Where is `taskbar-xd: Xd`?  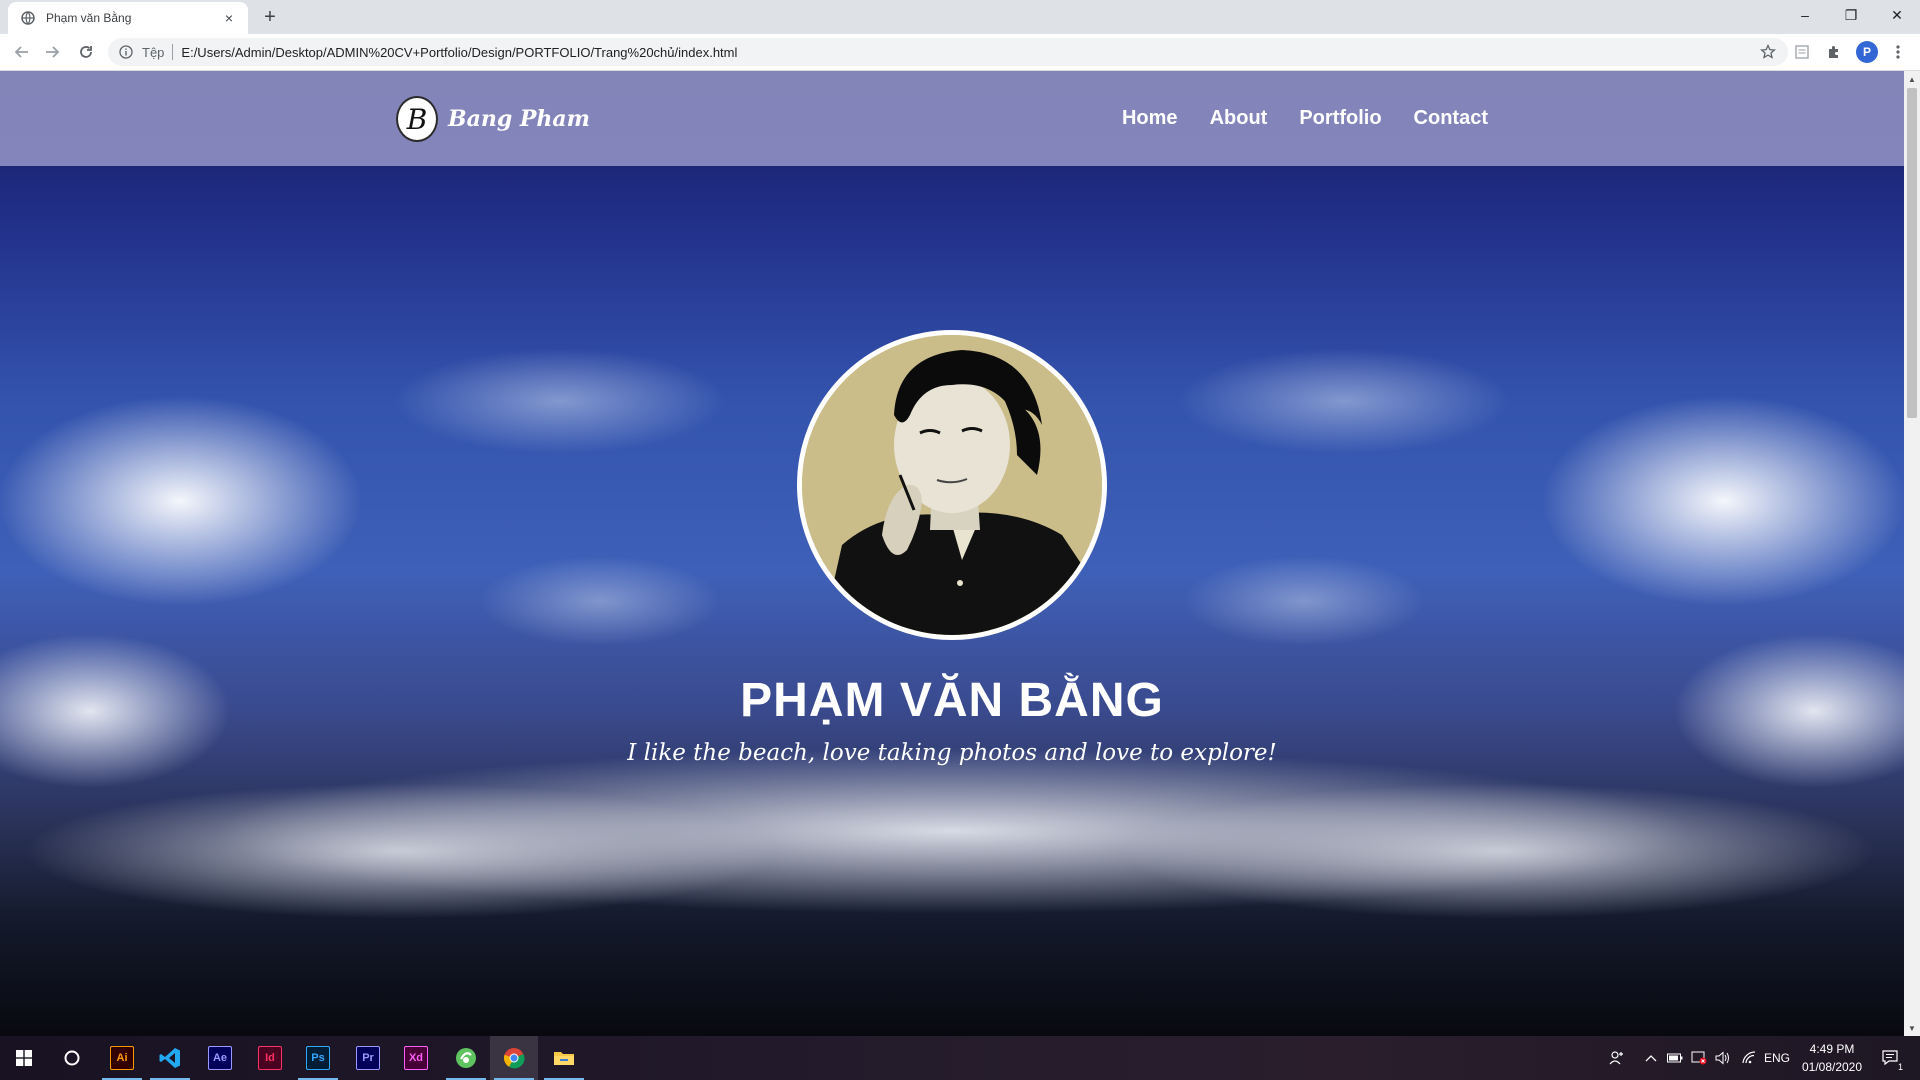 taskbar-xd: Xd is located at coordinates (416, 1058).